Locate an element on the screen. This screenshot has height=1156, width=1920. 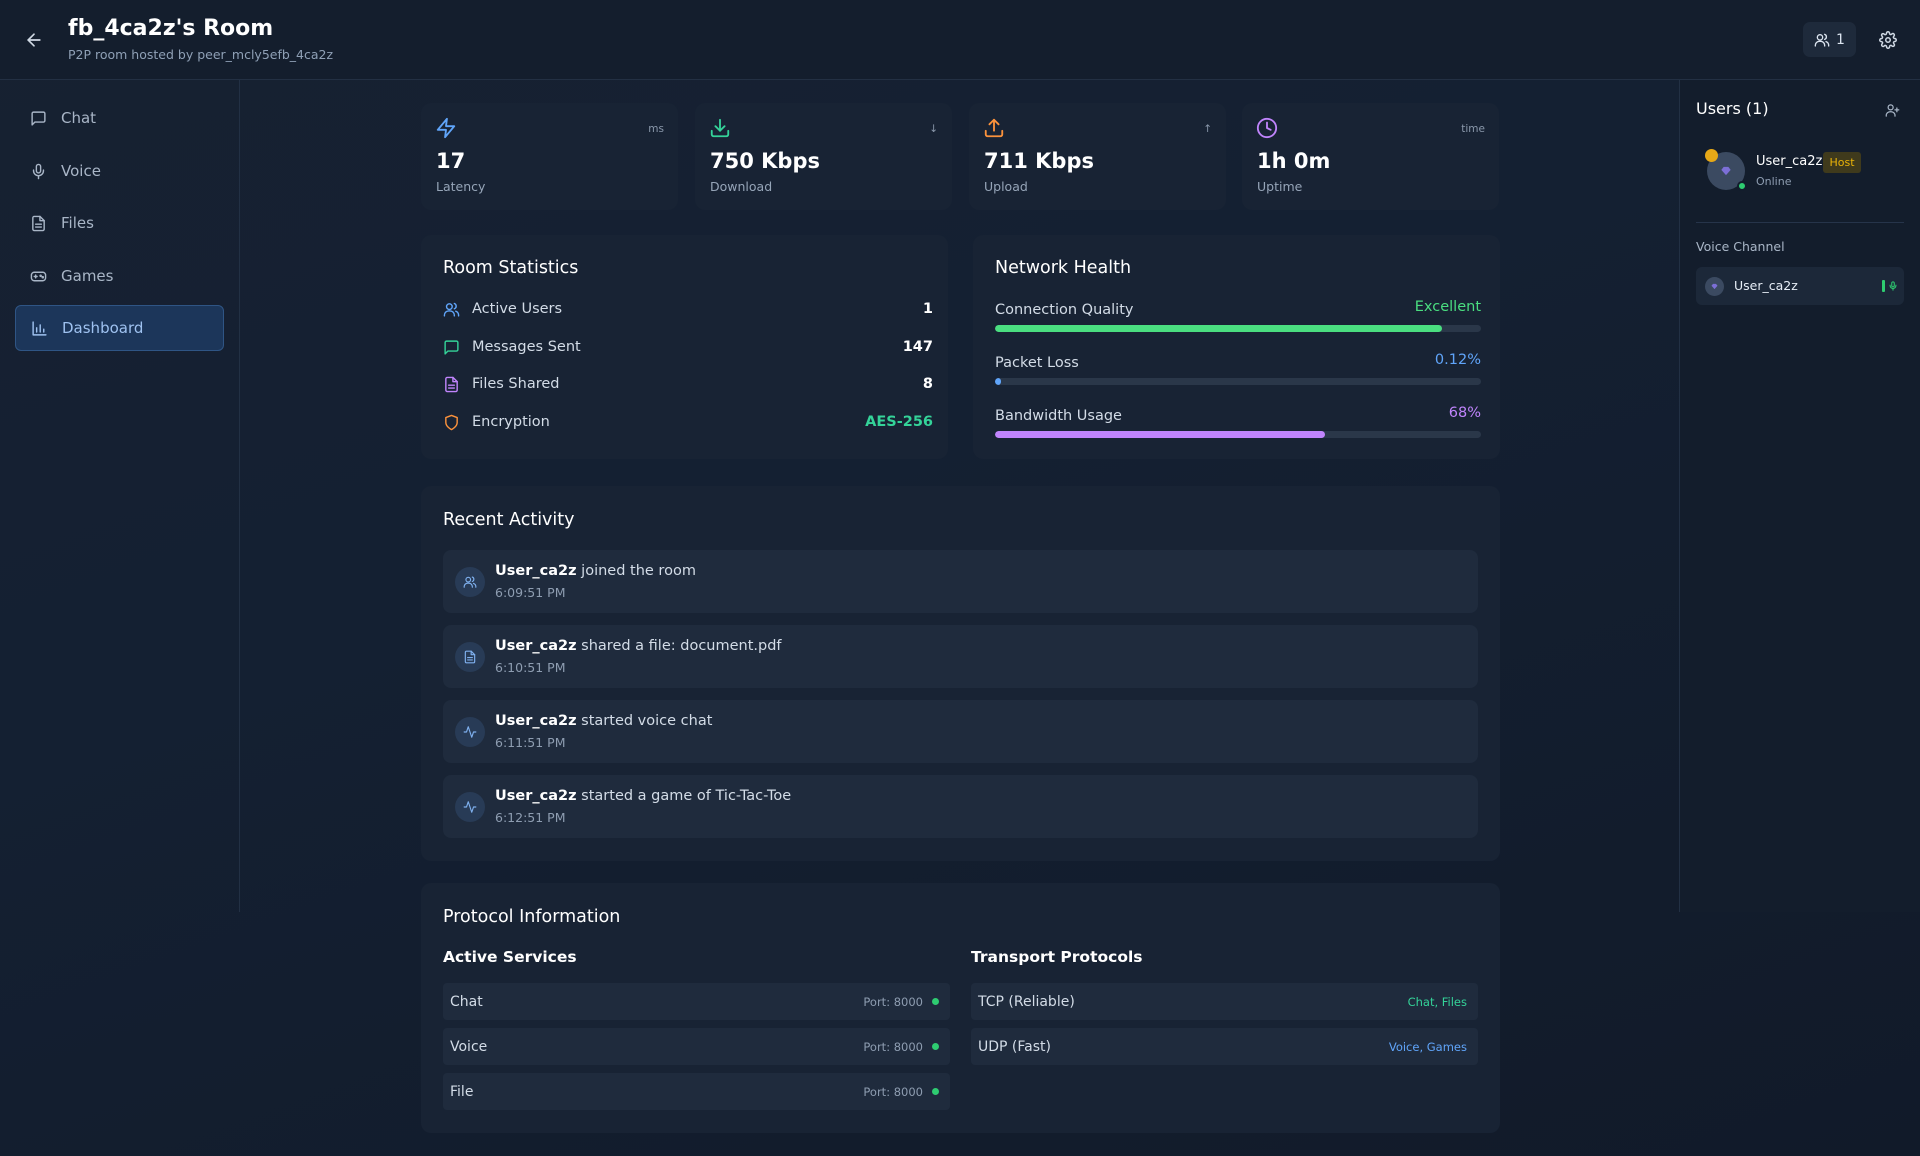
health-row-connection-quality: Connection Quality Excellent is located at coordinates (1238, 315).